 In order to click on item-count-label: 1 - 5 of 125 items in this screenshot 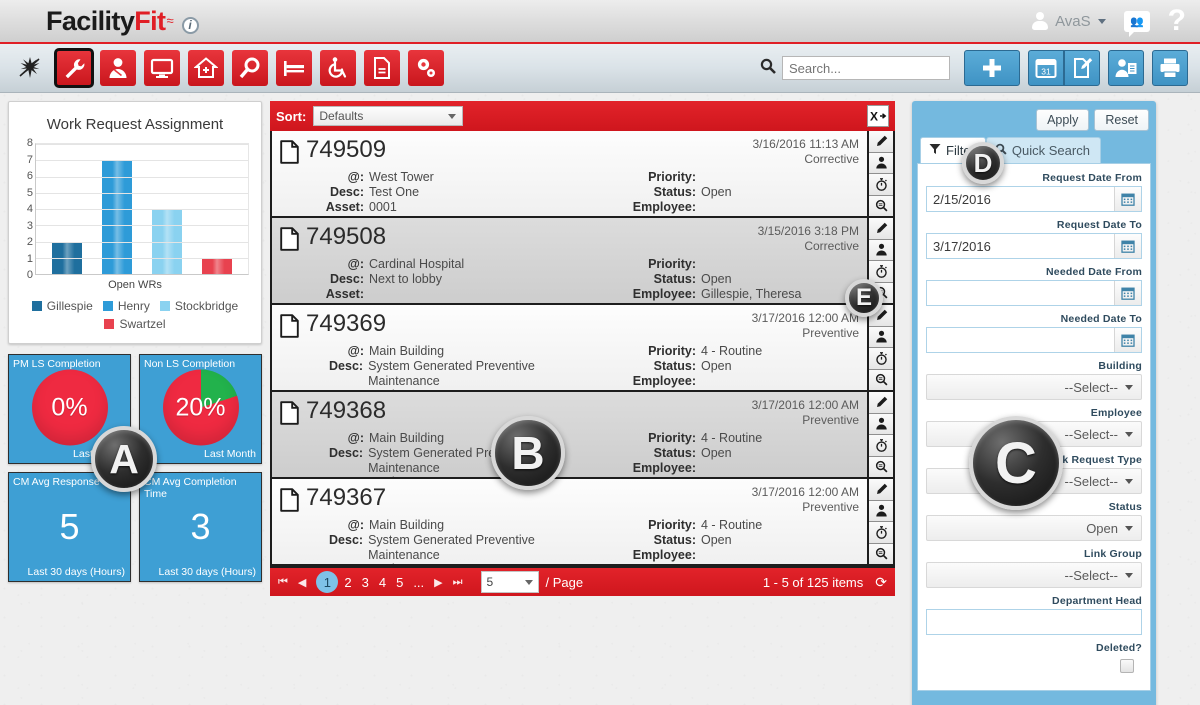, I will do `click(813, 582)`.